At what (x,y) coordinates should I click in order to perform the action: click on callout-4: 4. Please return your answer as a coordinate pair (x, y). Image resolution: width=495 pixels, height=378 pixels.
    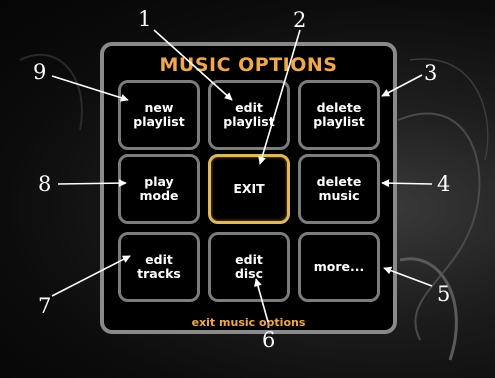
    Looking at the image, I should click on (444, 184).